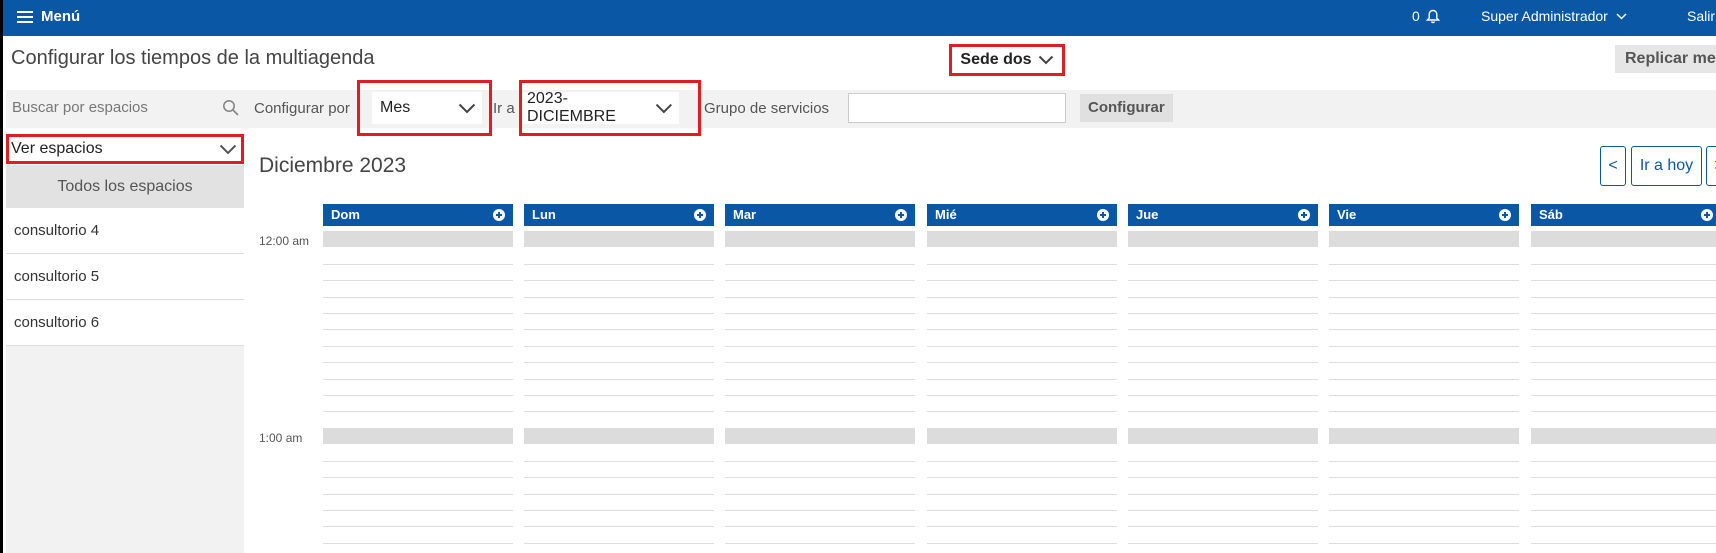 This screenshot has width=1716, height=553. I want to click on today-button: Ir a hoy, so click(1666, 166).